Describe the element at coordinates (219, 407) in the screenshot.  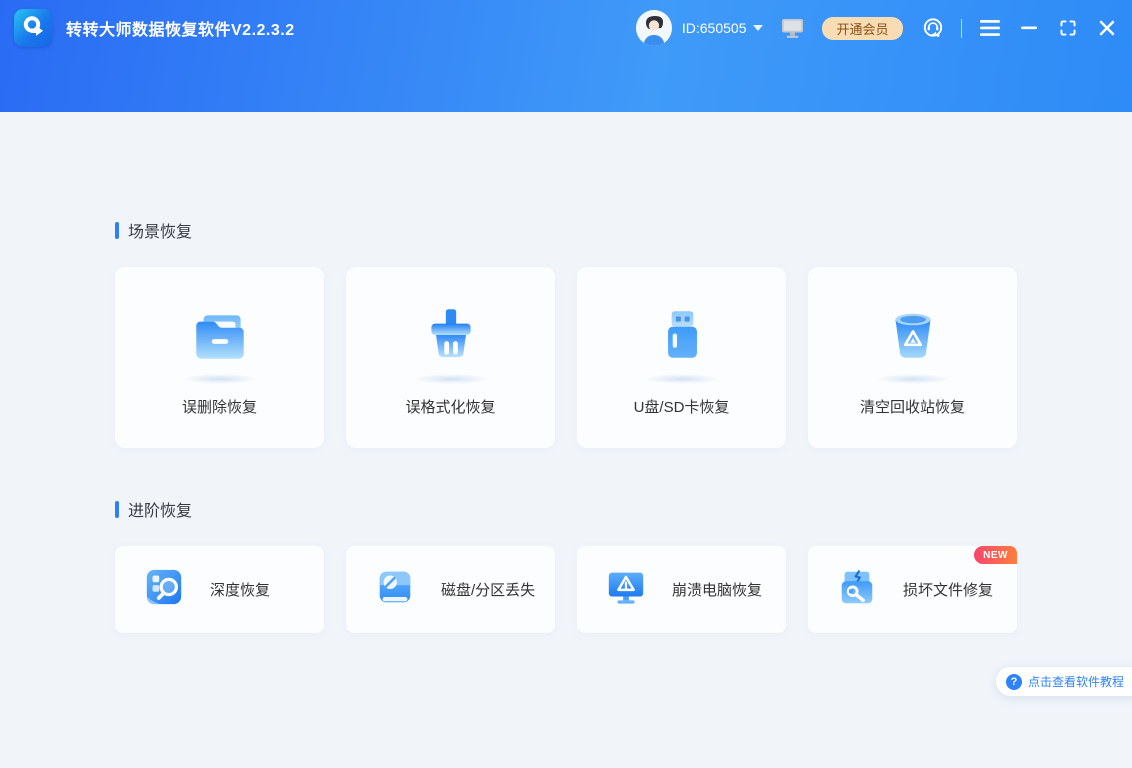
I see `card-label: 误删除恢复` at that location.